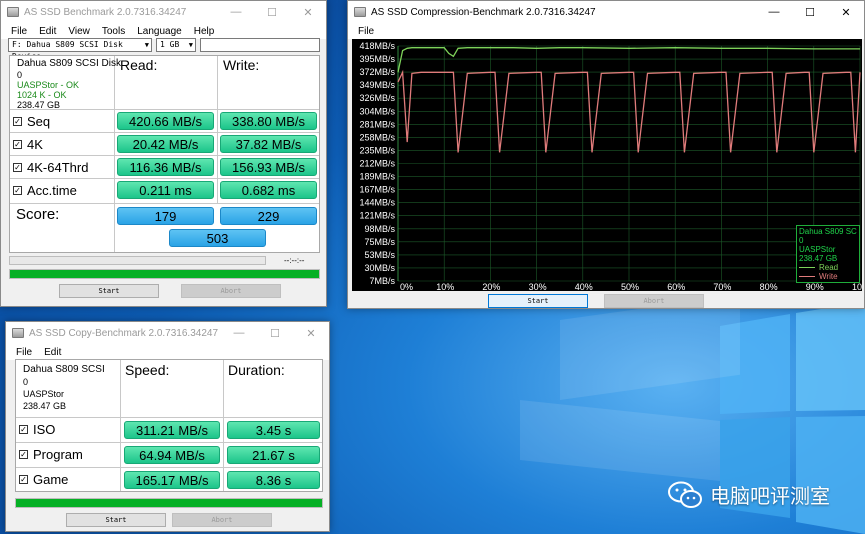 The width and height of the screenshot is (865, 534). Describe the element at coordinates (80, 49) in the screenshot. I see `drive-select: F: Dahua S809 SCSI Disk Device ▼` at that location.